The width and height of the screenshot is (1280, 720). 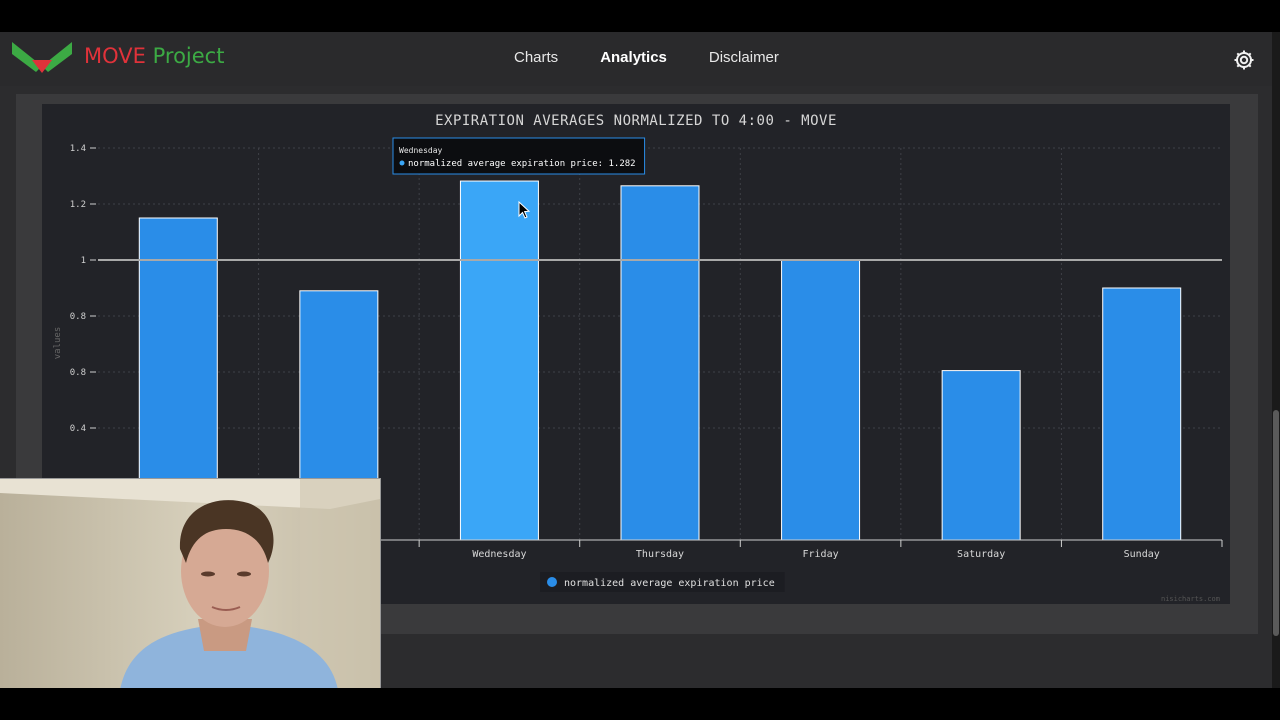 I want to click on webcam-overlay, so click(x=190, y=584).